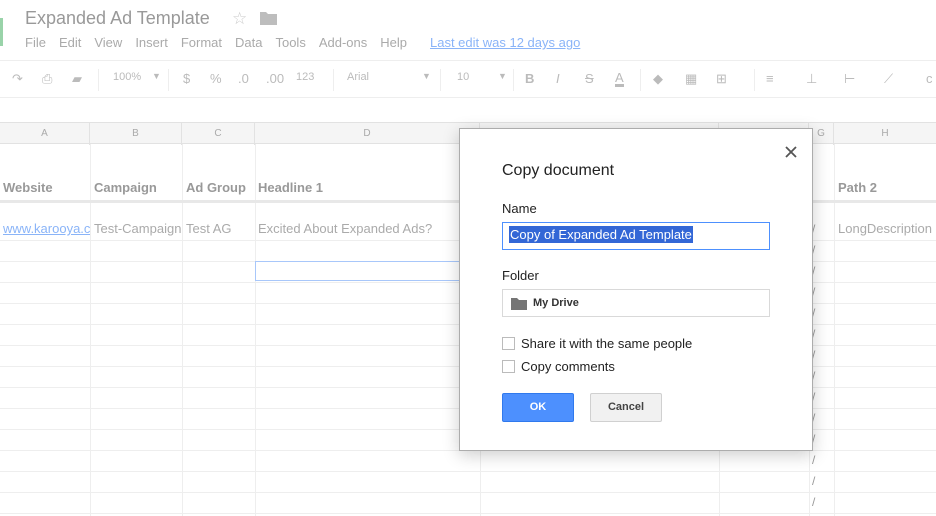  I want to click on name-label: Name, so click(519, 208).